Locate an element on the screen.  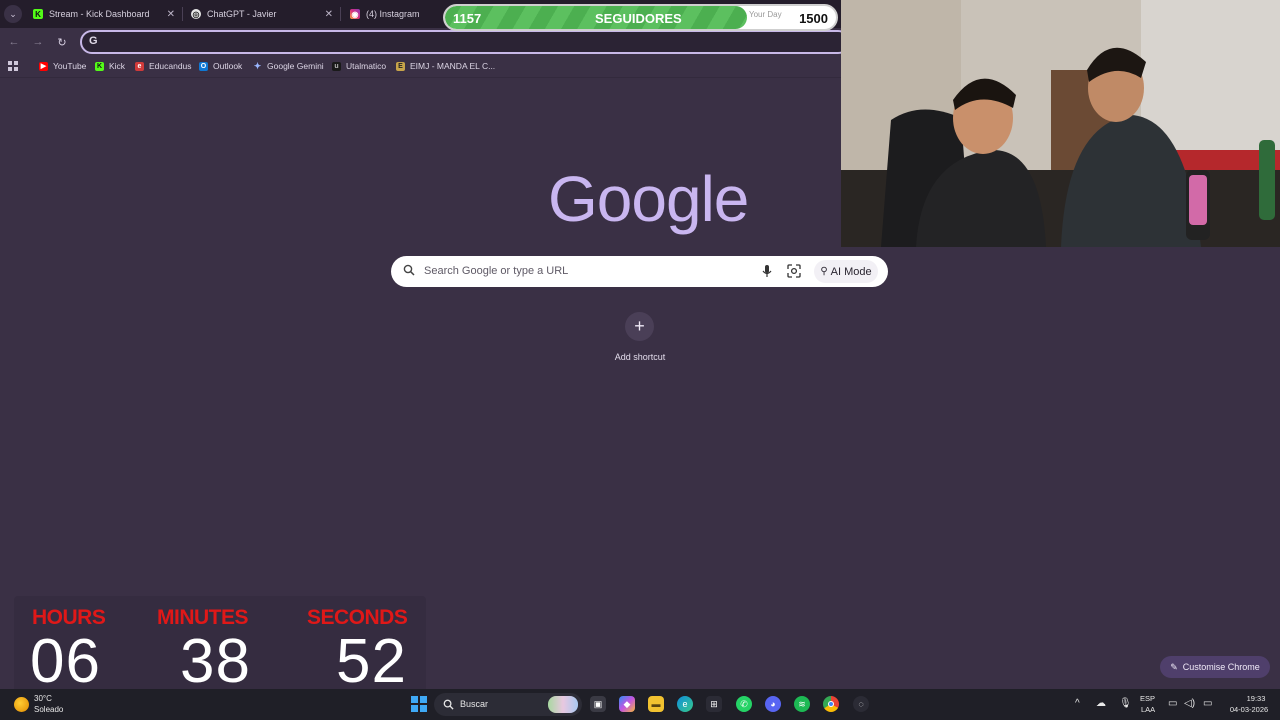
add-shortcut-label: Add shortcut is located at coordinates (640, 357).